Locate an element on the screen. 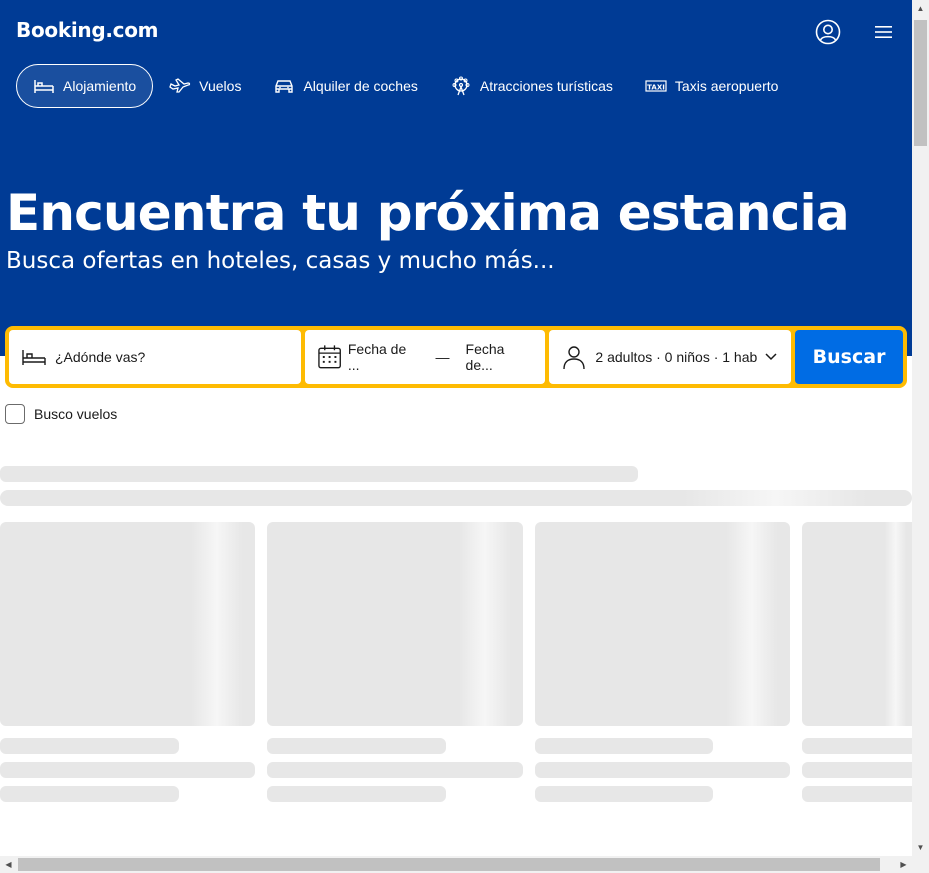 Image resolution: width=929 pixels, height=873 pixels. occupancy-value: 2 adultos · 0 niños · 1 hab is located at coordinates (676, 357).